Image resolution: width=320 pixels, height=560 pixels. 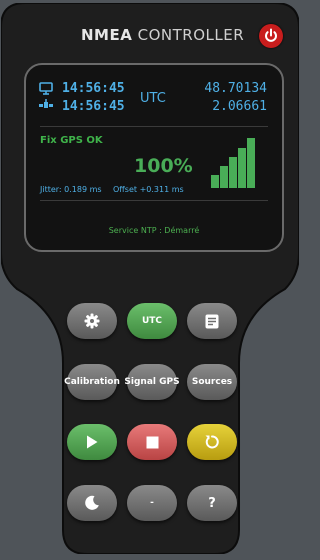 What do you see at coordinates (154, 230) in the screenshot?
I see `ntp-service-status: Service NTP : Démarré` at bounding box center [154, 230].